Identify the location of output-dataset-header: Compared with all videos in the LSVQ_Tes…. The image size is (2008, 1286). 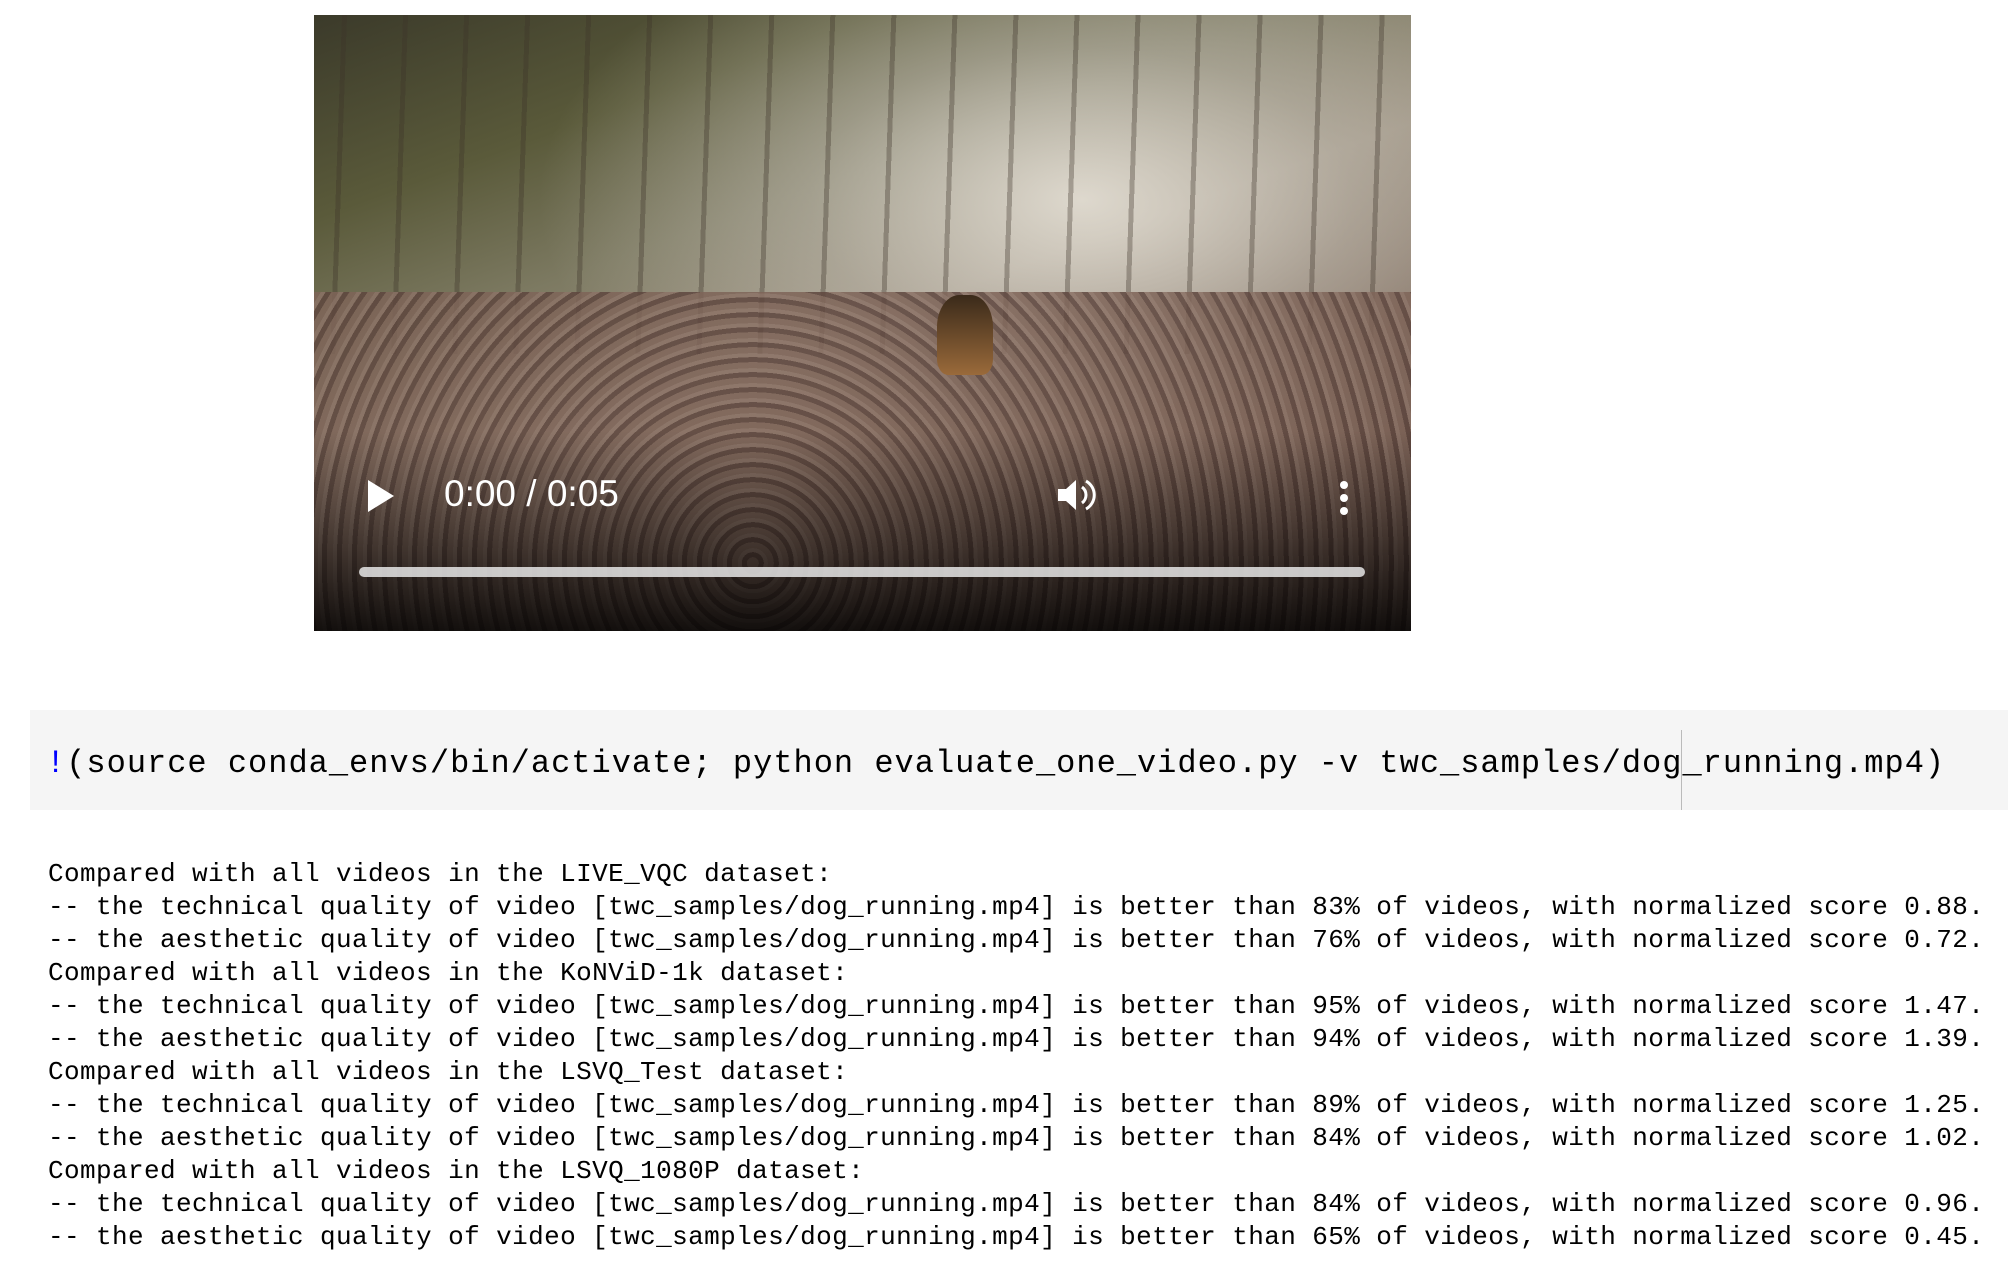
(448, 1072).